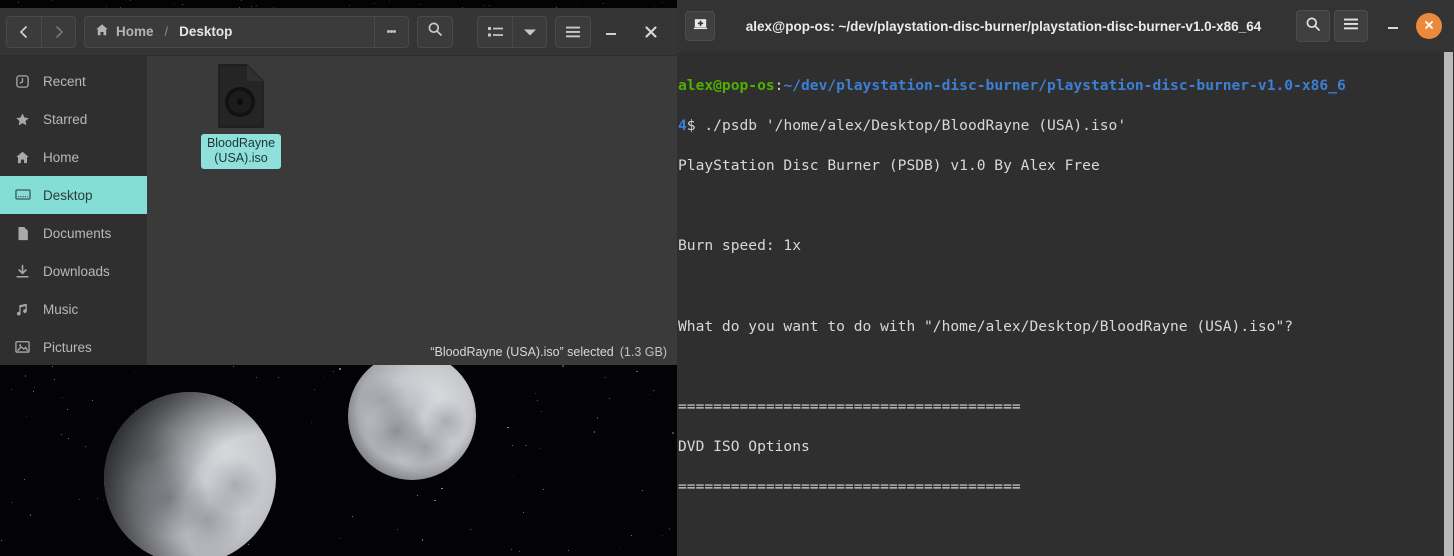 The image size is (1454, 556). I want to click on iso-disc-file-icon, so click(241, 96).